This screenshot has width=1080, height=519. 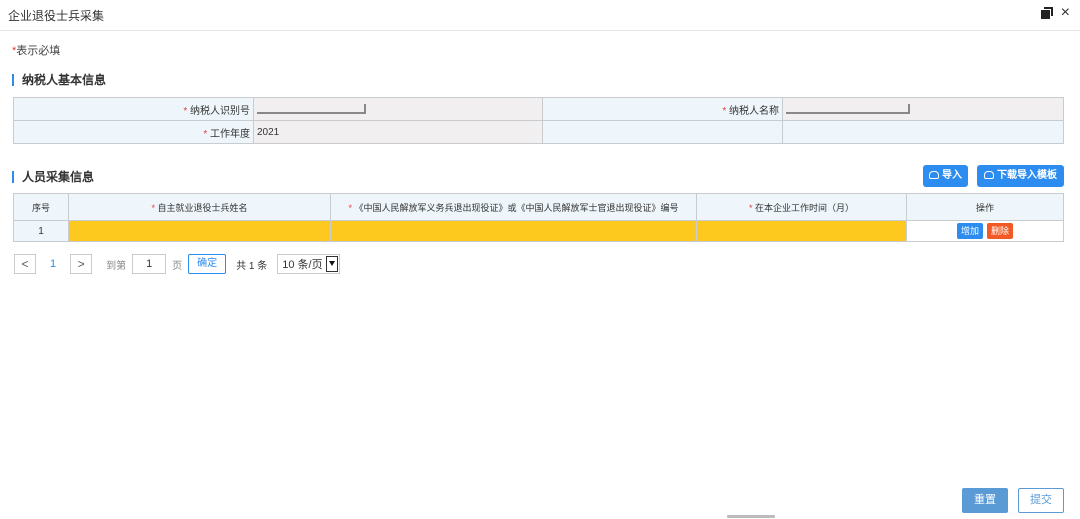 I want to click on page-number: 1, so click(x=53, y=264).